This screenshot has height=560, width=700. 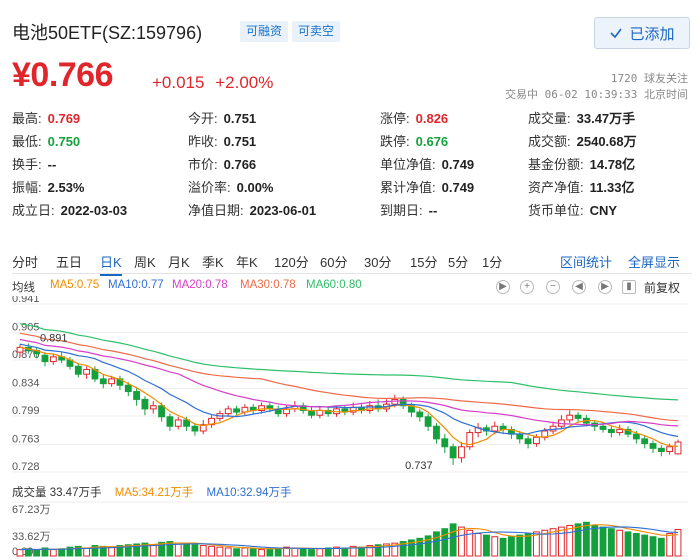 What do you see at coordinates (492, 261) in the screenshot?
I see `tab-period: 1分` at bounding box center [492, 261].